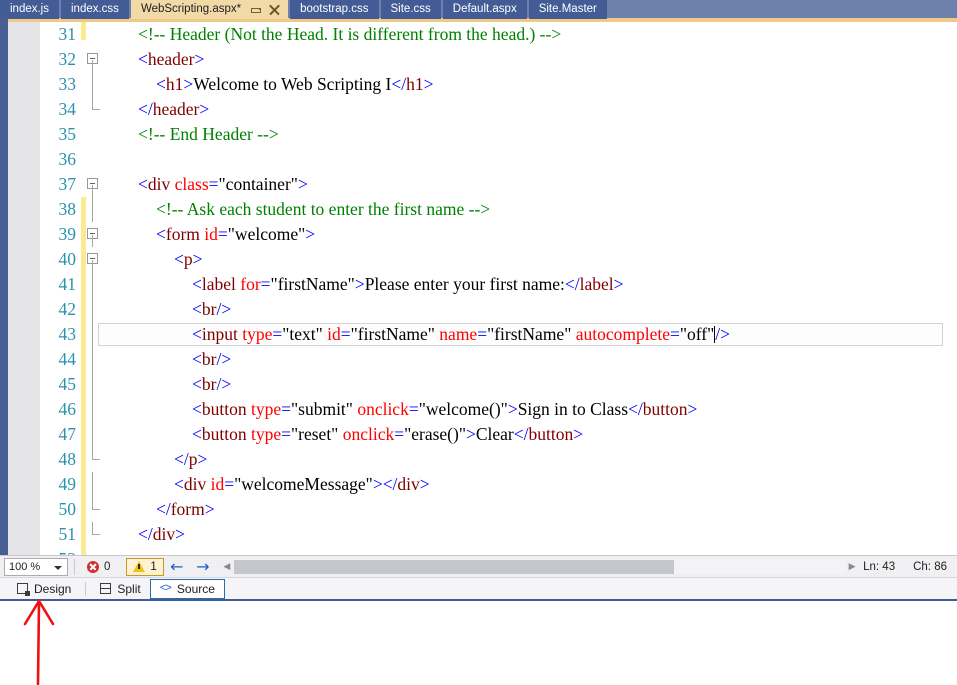 The height and width of the screenshot is (685, 957). What do you see at coordinates (478, 551) in the screenshot?
I see `code-line: 52` at bounding box center [478, 551].